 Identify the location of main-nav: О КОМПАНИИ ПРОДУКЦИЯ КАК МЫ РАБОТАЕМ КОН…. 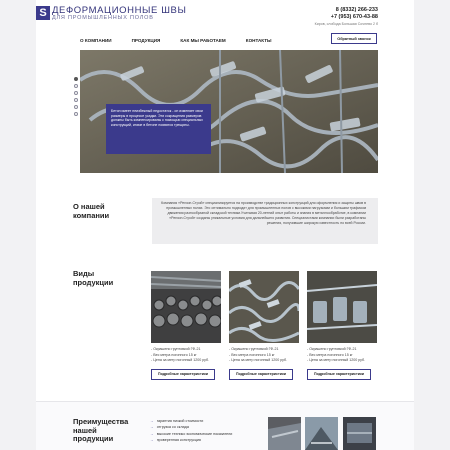
(186, 40).